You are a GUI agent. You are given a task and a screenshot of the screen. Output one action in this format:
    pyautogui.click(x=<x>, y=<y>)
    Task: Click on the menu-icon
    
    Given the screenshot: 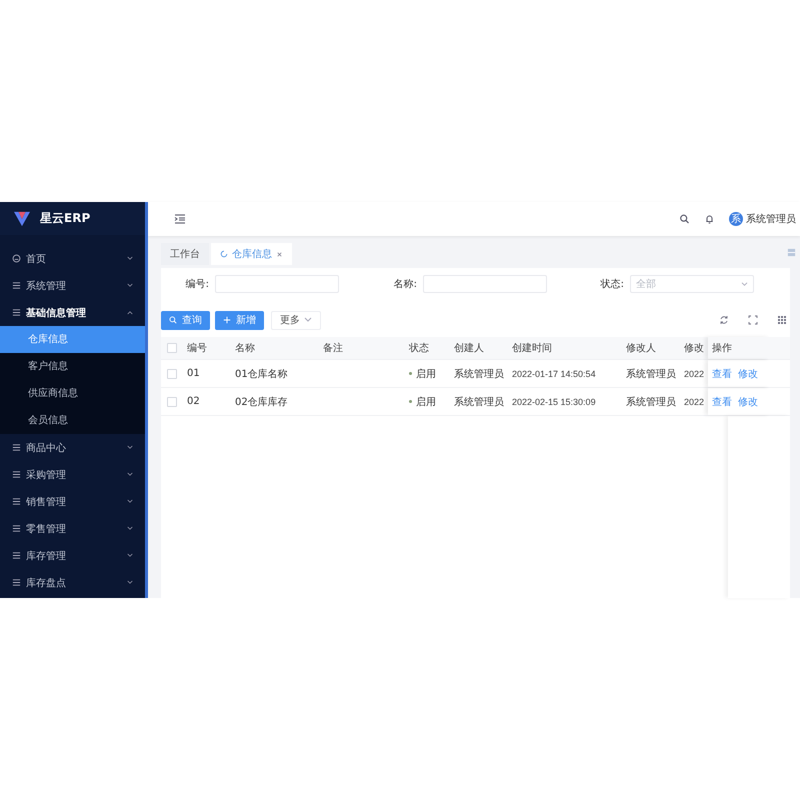 What is the action you would take?
    pyautogui.click(x=180, y=219)
    